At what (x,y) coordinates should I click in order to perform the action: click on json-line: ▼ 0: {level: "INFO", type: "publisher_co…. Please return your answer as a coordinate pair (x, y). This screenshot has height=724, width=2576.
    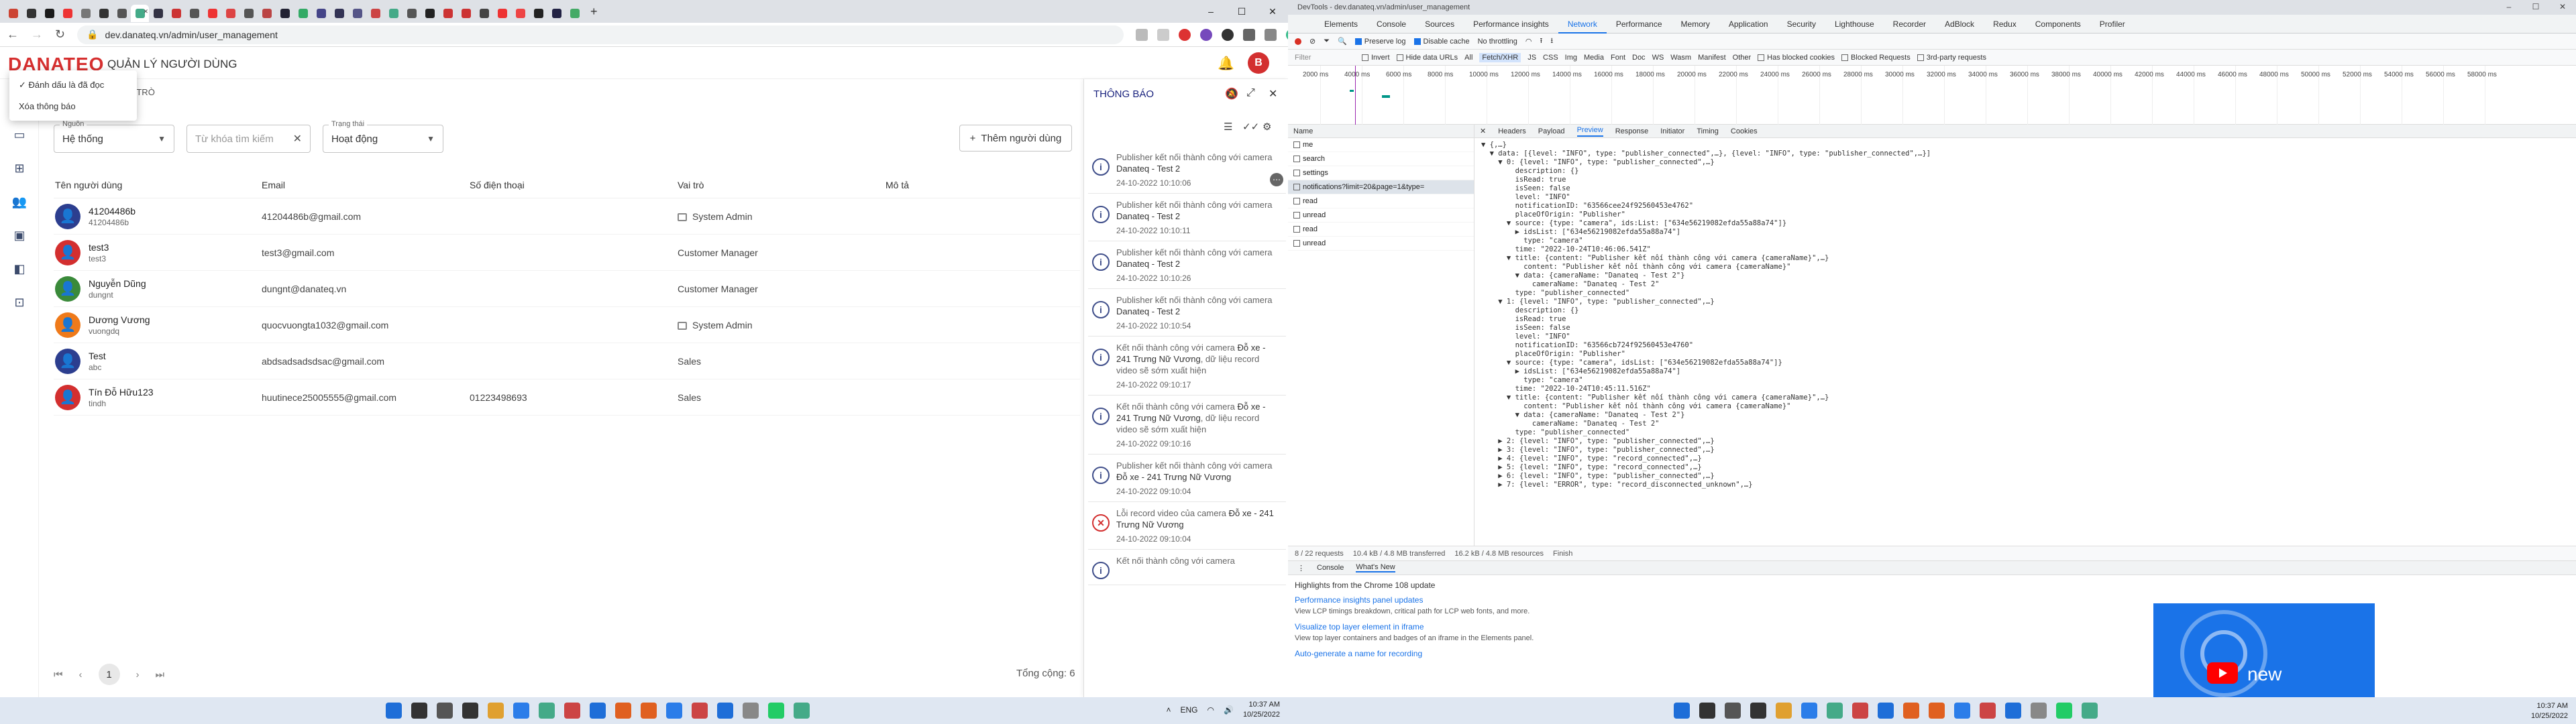
    Looking at the image, I should click on (2025, 162).